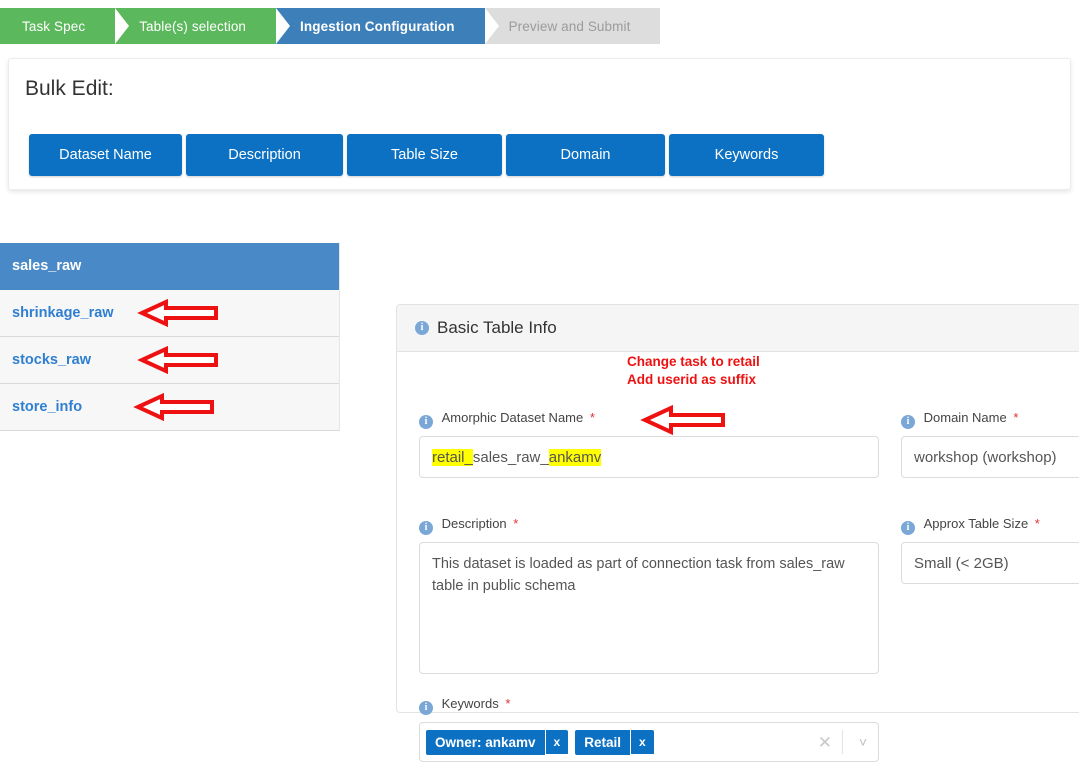 The image size is (1079, 762). I want to click on domain-name-group: i Domain Name * workshop (workshop), so click(990, 444).